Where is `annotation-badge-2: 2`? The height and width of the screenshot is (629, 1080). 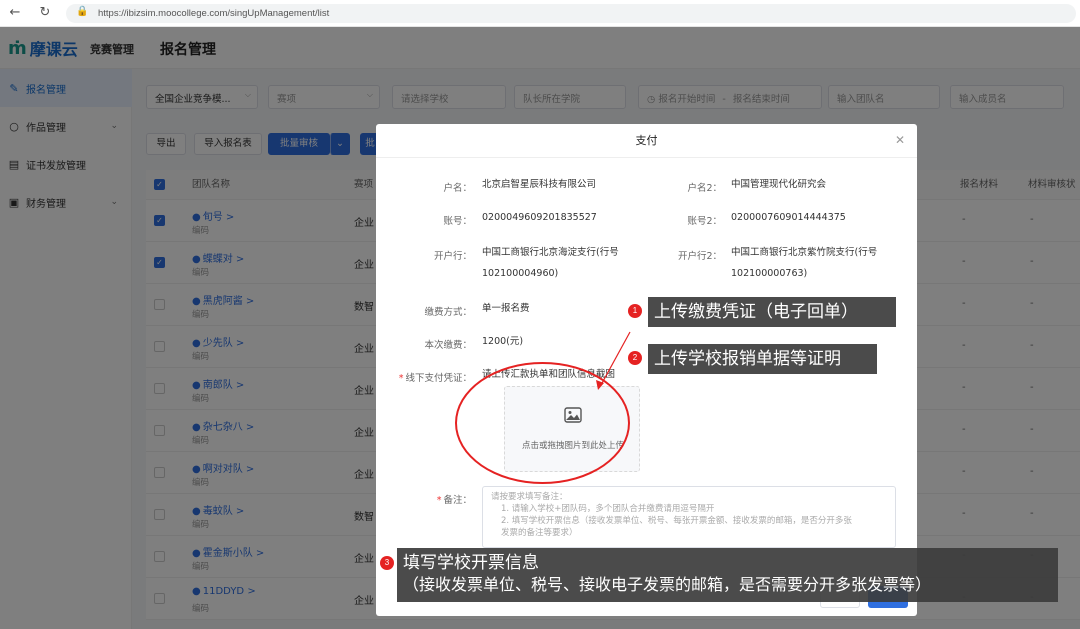
annotation-badge-2: 2 is located at coordinates (635, 358).